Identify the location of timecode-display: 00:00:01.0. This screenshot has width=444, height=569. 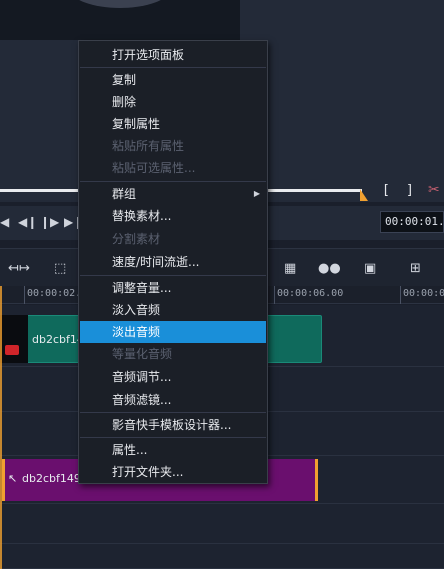
(412, 222).